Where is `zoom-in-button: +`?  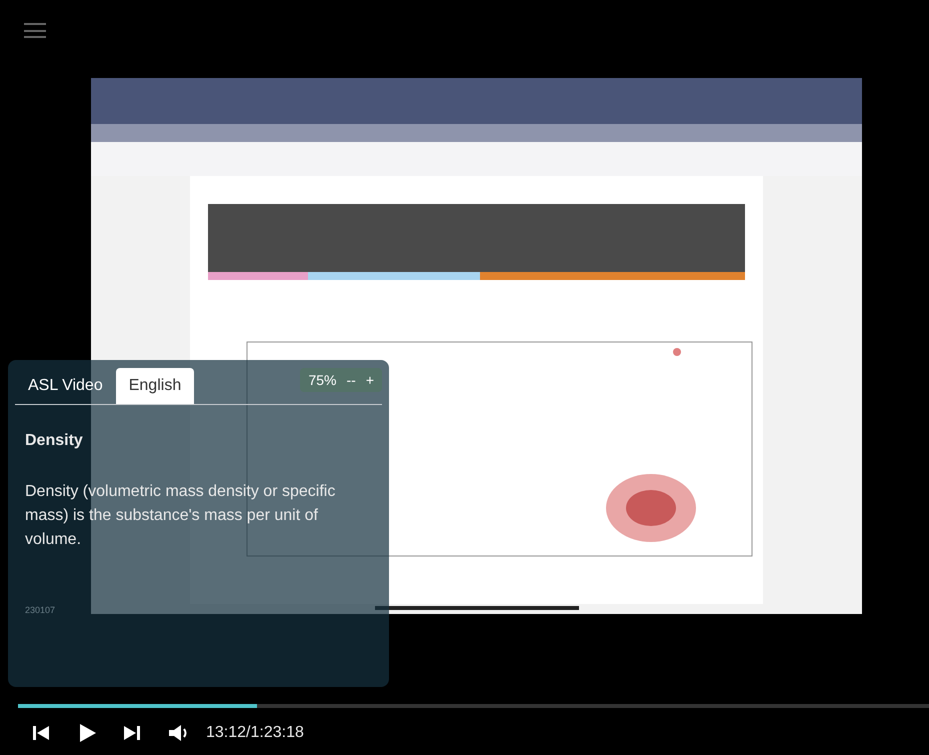
zoom-in-button: + is located at coordinates (370, 380).